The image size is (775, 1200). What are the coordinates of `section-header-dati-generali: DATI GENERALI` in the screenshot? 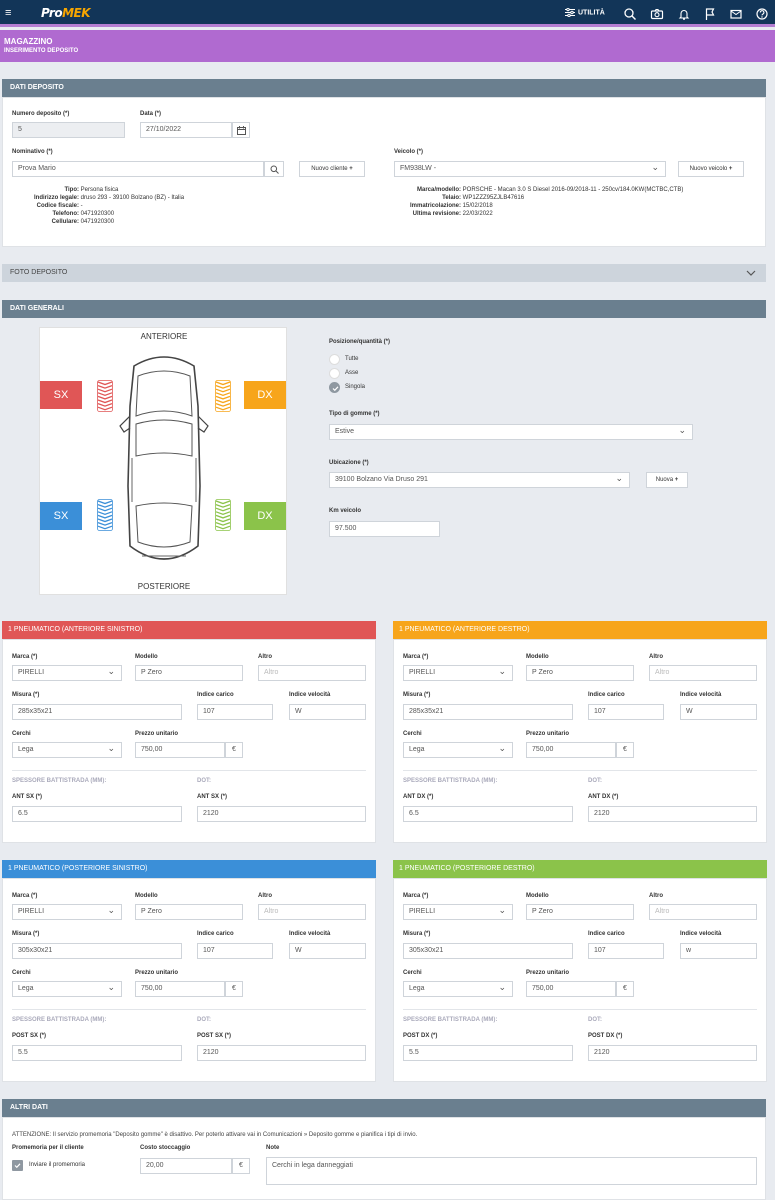 It's located at (384, 309).